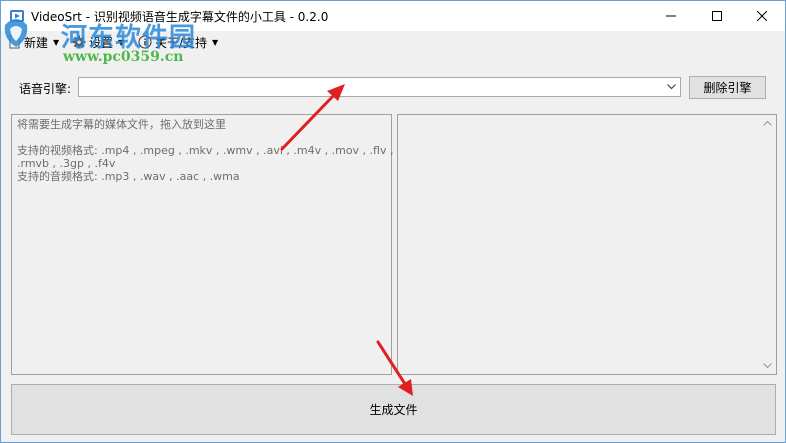 The height and width of the screenshot is (443, 786). Describe the element at coordinates (671, 87) in the screenshot. I see `chevron-down-icon` at that location.